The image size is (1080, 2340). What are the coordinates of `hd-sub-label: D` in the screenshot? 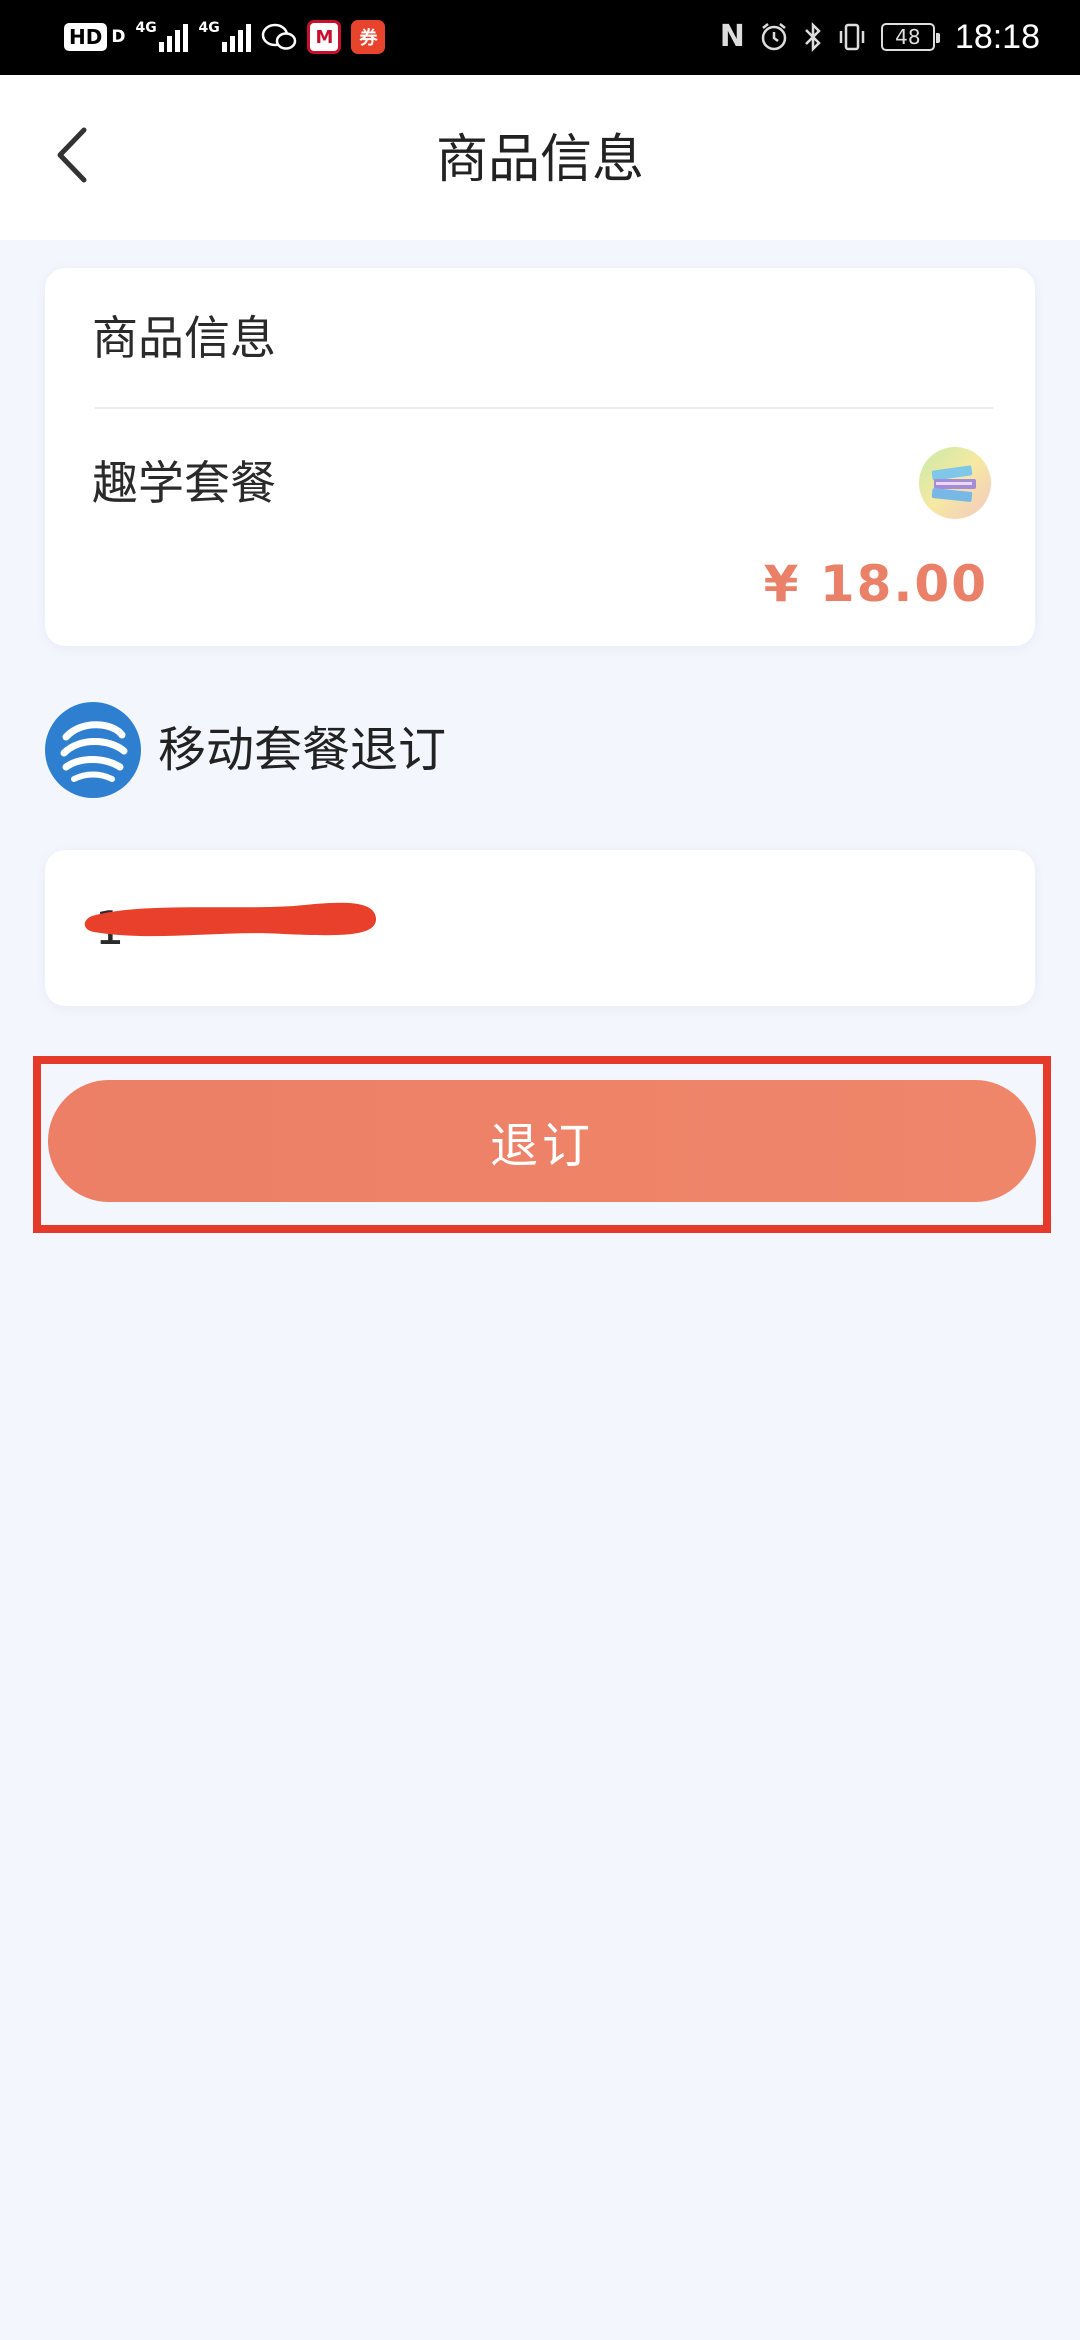 It's located at (118, 37).